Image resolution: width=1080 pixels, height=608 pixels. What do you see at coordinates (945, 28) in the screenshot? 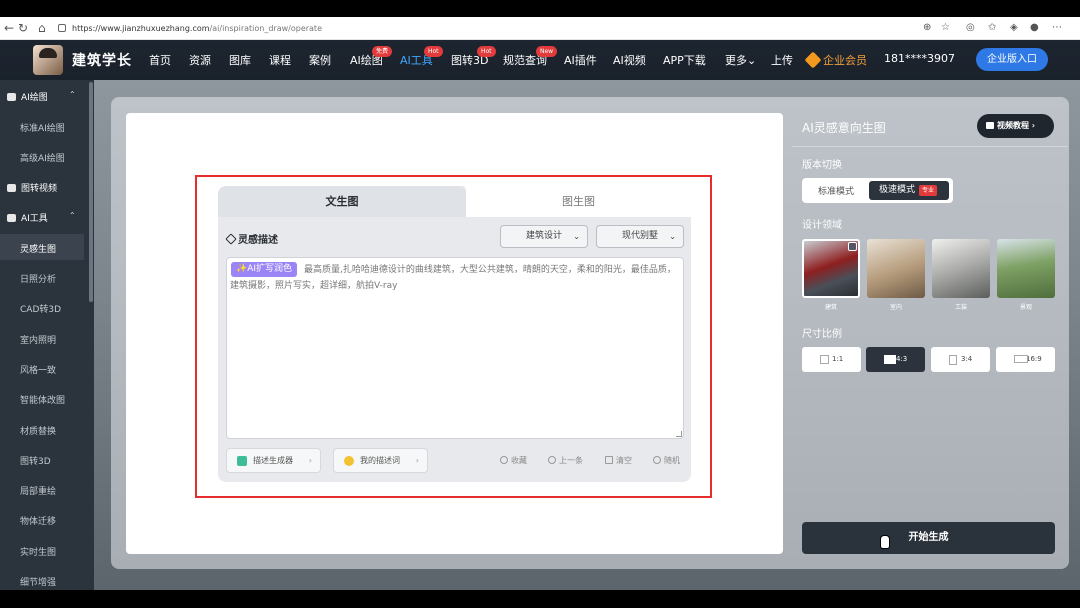
I see `star-icon: ☆` at bounding box center [945, 28].